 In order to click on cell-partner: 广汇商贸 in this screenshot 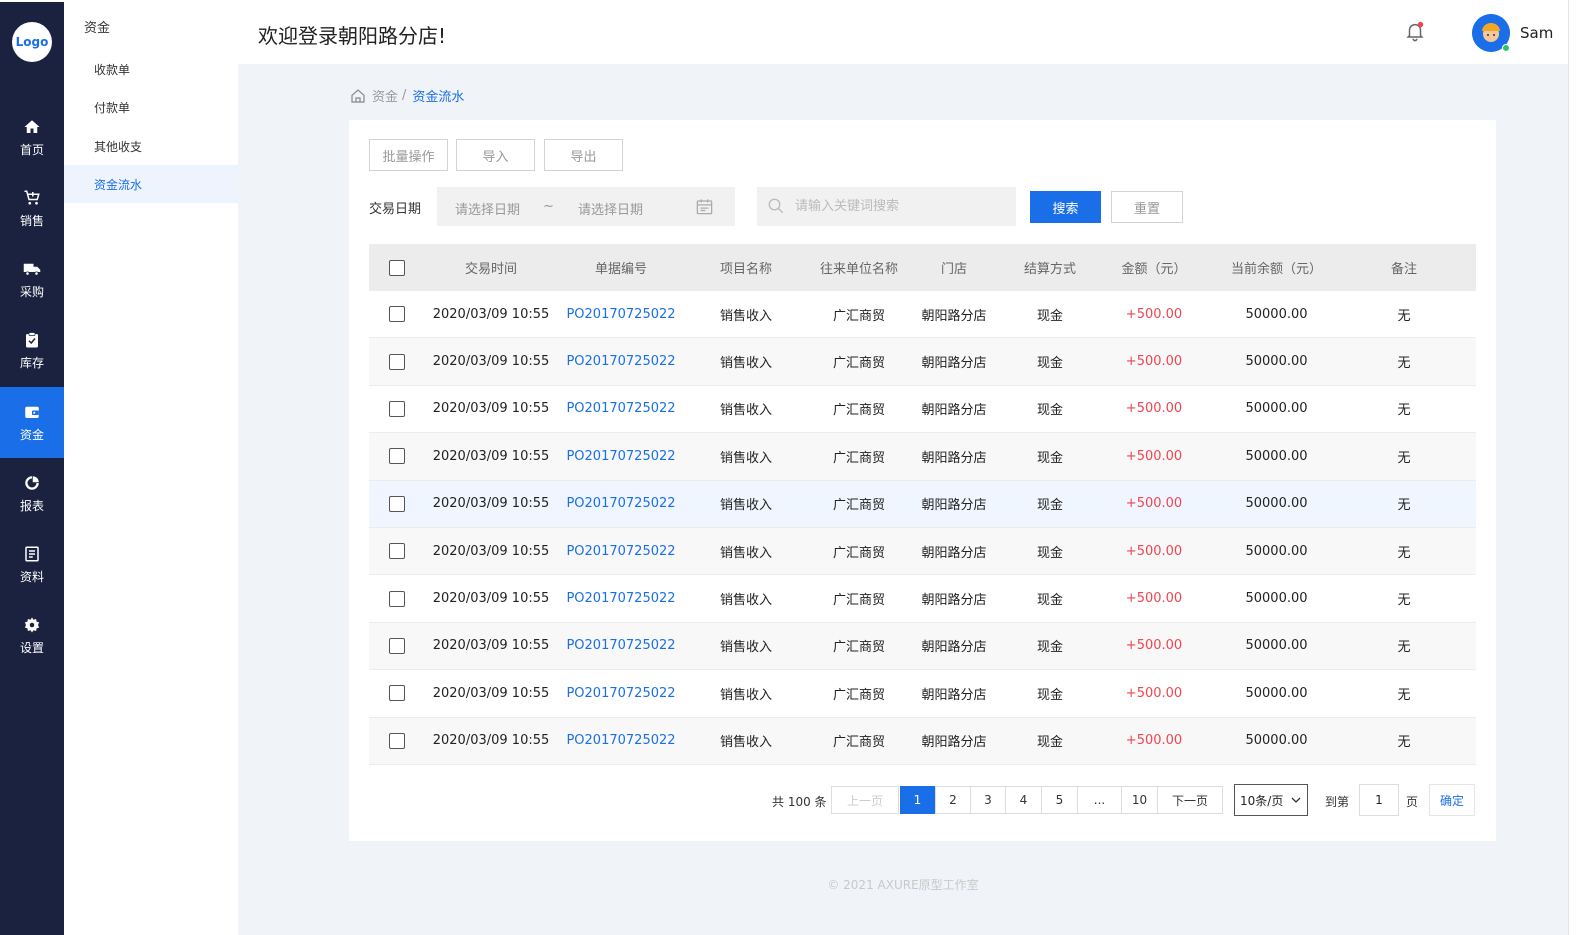, I will do `click(858, 316)`.